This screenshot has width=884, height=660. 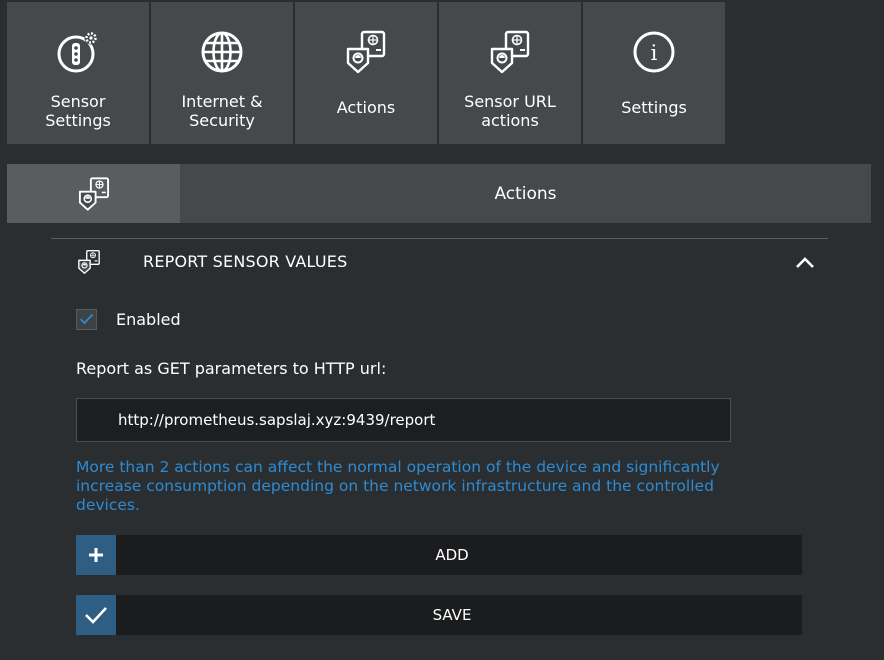 What do you see at coordinates (510, 52) in the screenshot?
I see `sensor-url-actions-icon` at bounding box center [510, 52].